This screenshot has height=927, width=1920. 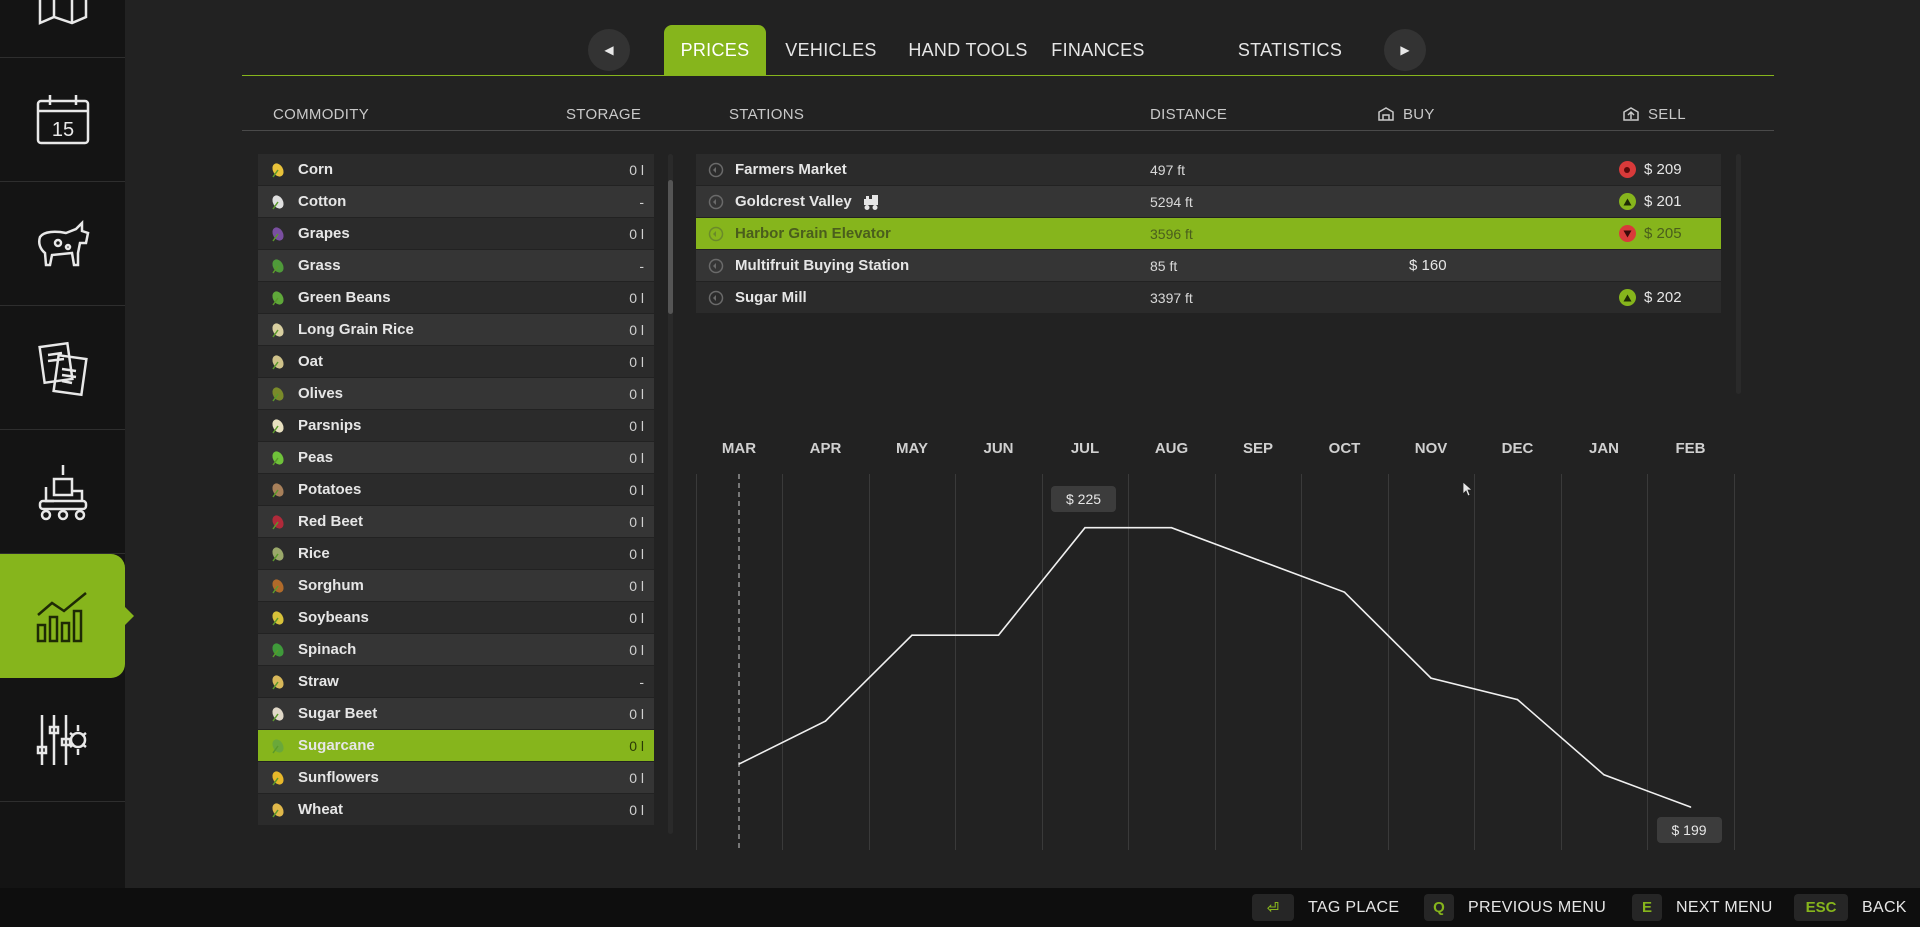 What do you see at coordinates (1171, 297) in the screenshot?
I see `station-distance: 3397 ft` at bounding box center [1171, 297].